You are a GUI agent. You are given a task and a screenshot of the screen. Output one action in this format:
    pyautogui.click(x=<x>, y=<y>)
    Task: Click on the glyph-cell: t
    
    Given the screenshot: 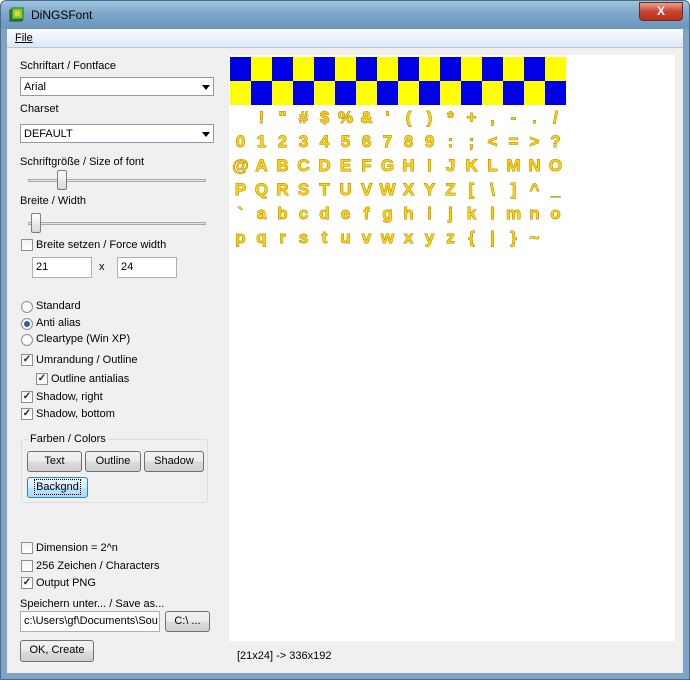 What is the action you would take?
    pyautogui.click(x=325, y=237)
    